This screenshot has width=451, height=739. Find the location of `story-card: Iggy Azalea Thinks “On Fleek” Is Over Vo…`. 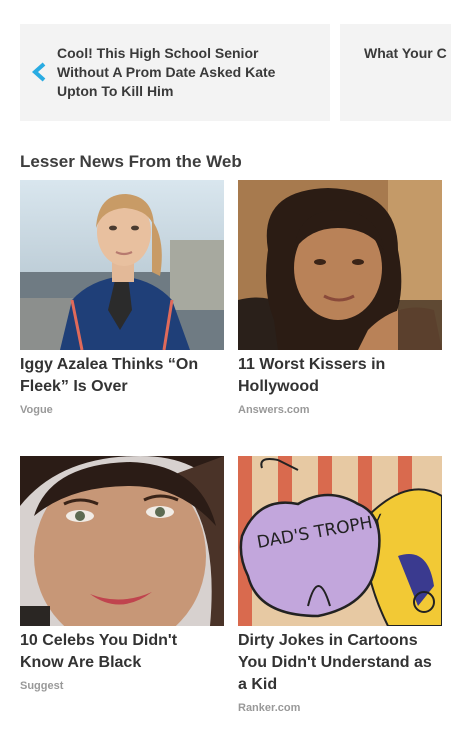

story-card: Iggy Azalea Thinks “On Fleek” Is Over Vo… is located at coordinates (122, 298).